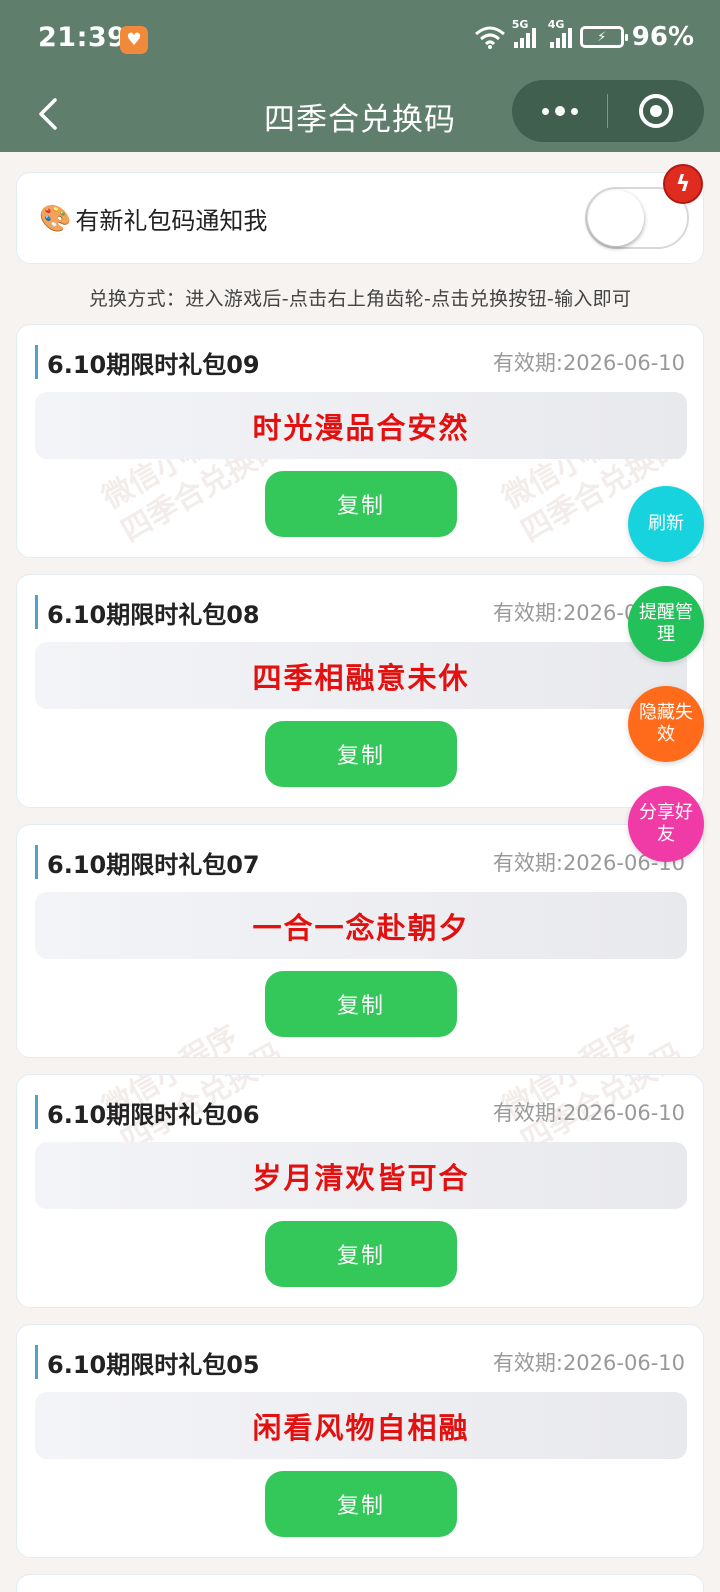 The image size is (720, 1592). I want to click on signal-5g-label: 5G, so click(520, 24).